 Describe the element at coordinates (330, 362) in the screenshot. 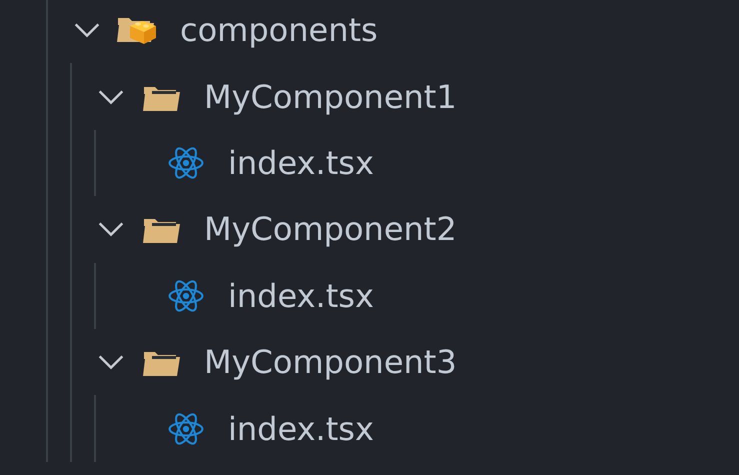

I see `folder-name: MyComponent3` at that location.